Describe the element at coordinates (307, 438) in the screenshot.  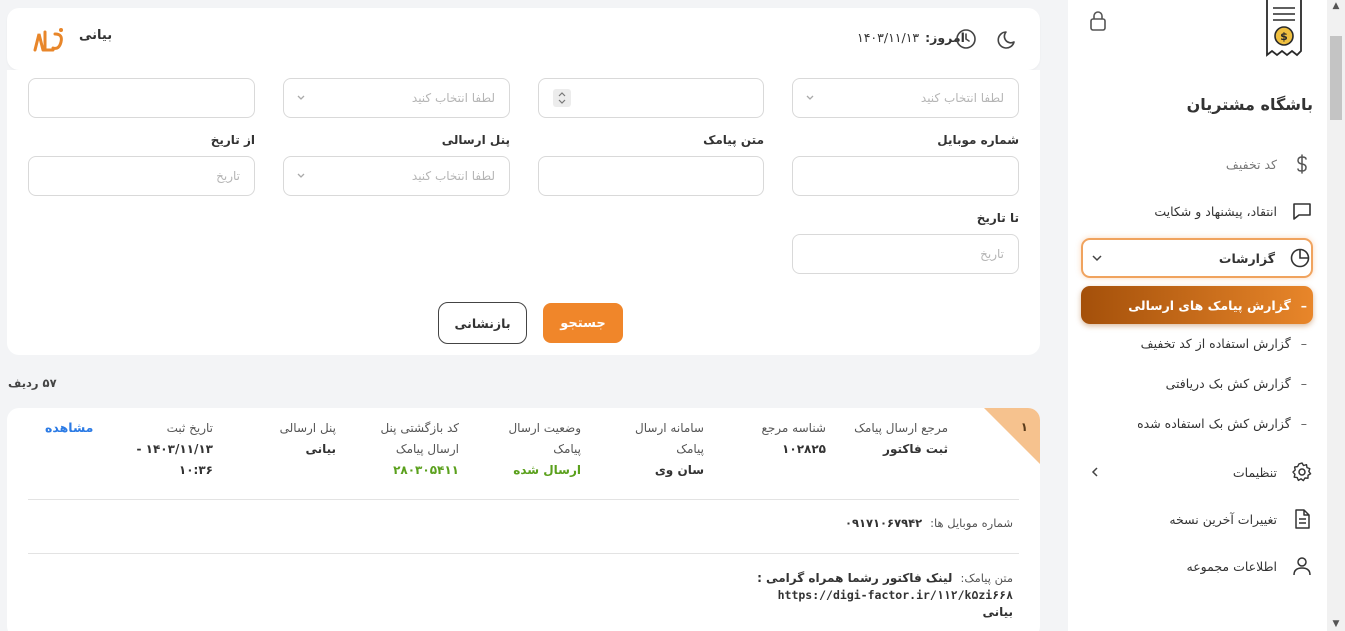
I see `col-panel: پنل ارسالی بیانی` at that location.